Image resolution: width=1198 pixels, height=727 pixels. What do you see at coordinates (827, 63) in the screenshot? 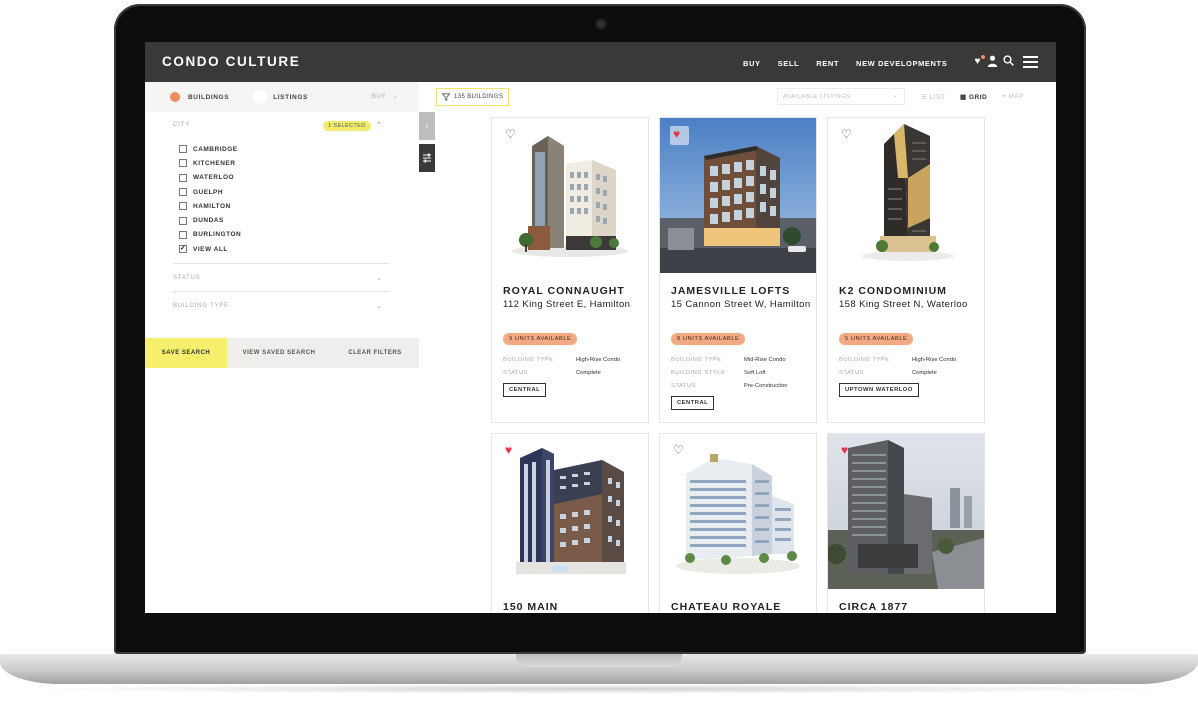
I see `nav-rent: RENT` at bounding box center [827, 63].